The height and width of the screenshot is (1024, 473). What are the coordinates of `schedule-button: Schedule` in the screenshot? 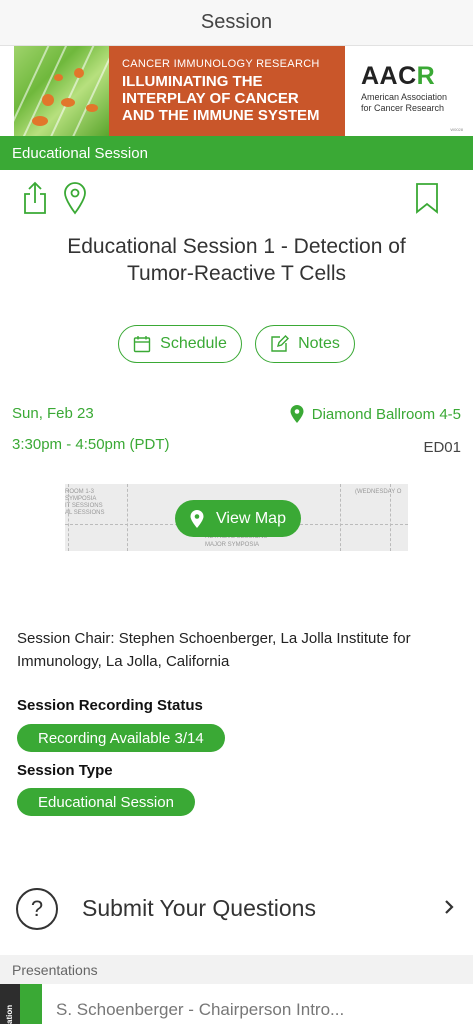 It's located at (180, 344).